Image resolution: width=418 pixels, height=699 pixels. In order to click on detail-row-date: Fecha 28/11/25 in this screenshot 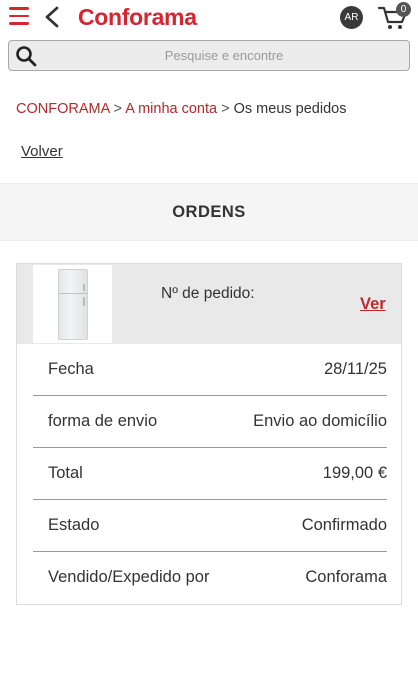, I will do `click(210, 370)`.